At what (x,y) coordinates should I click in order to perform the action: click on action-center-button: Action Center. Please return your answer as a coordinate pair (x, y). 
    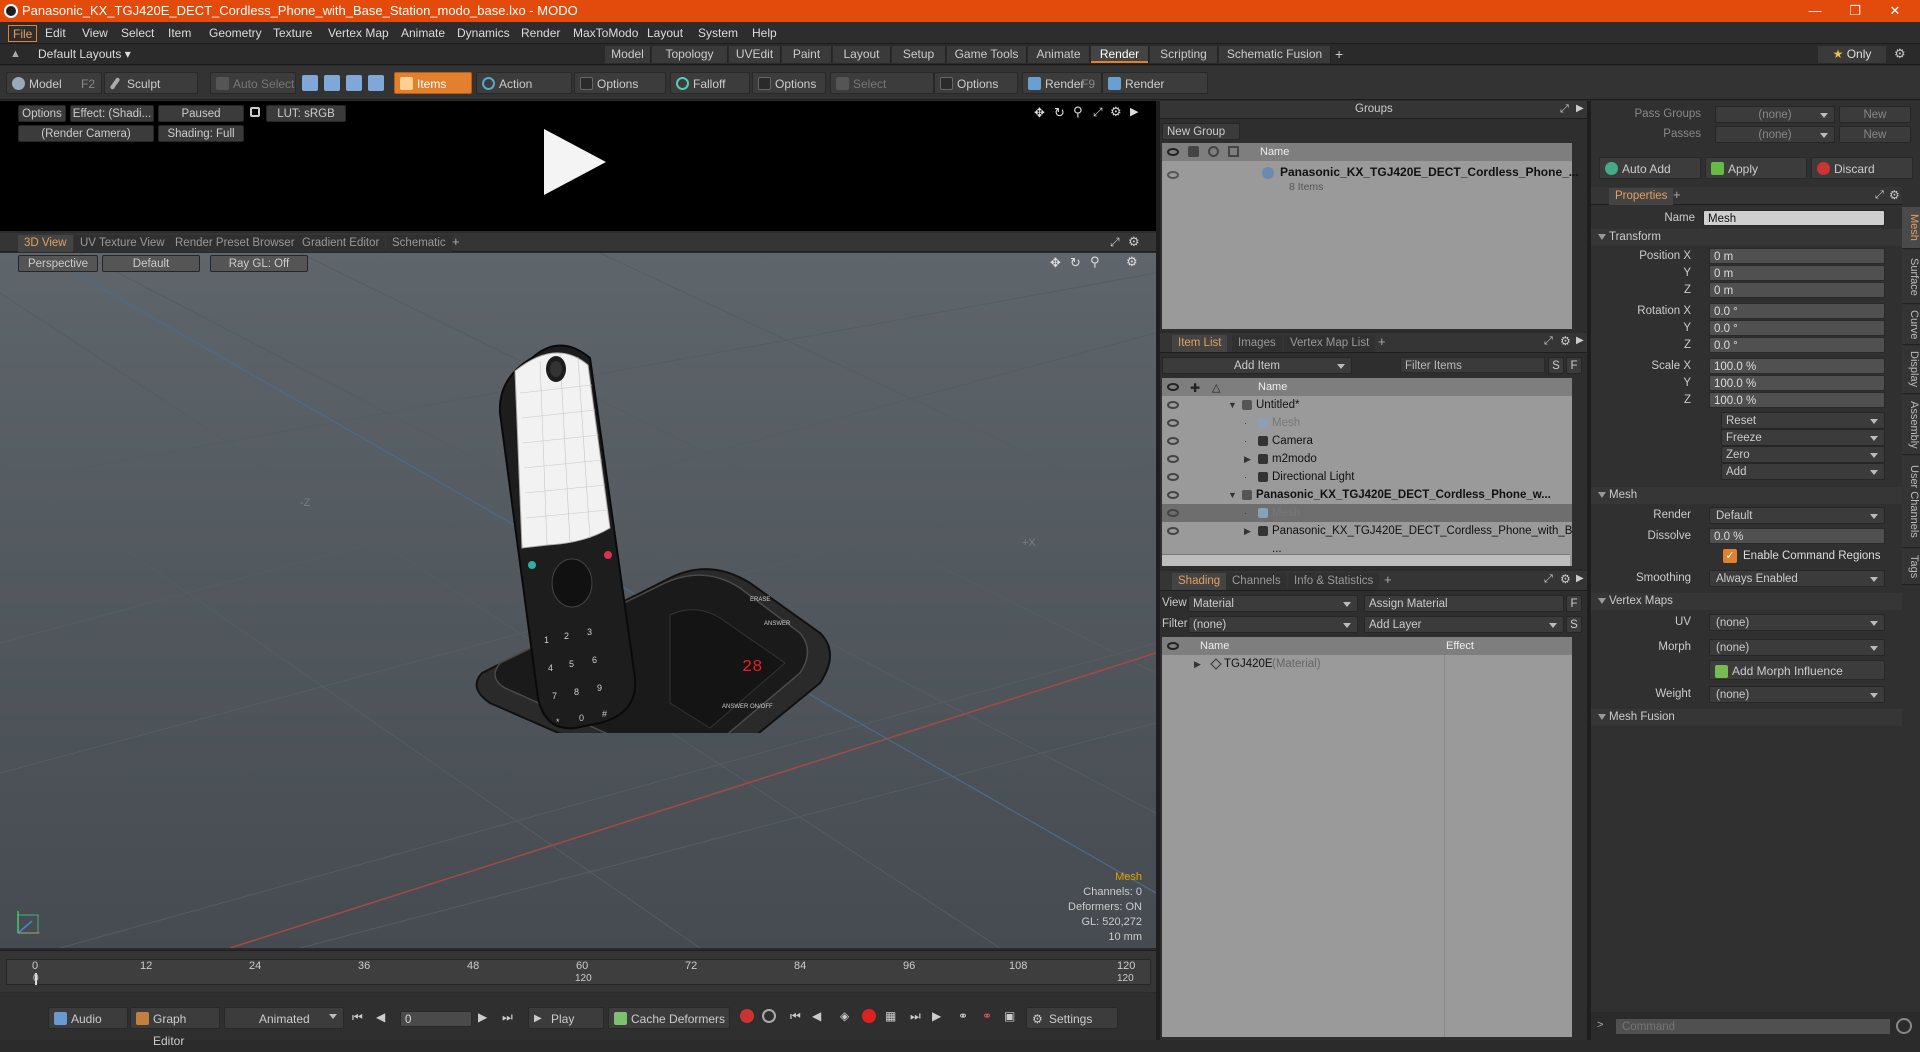
    Looking at the image, I should click on (524, 92).